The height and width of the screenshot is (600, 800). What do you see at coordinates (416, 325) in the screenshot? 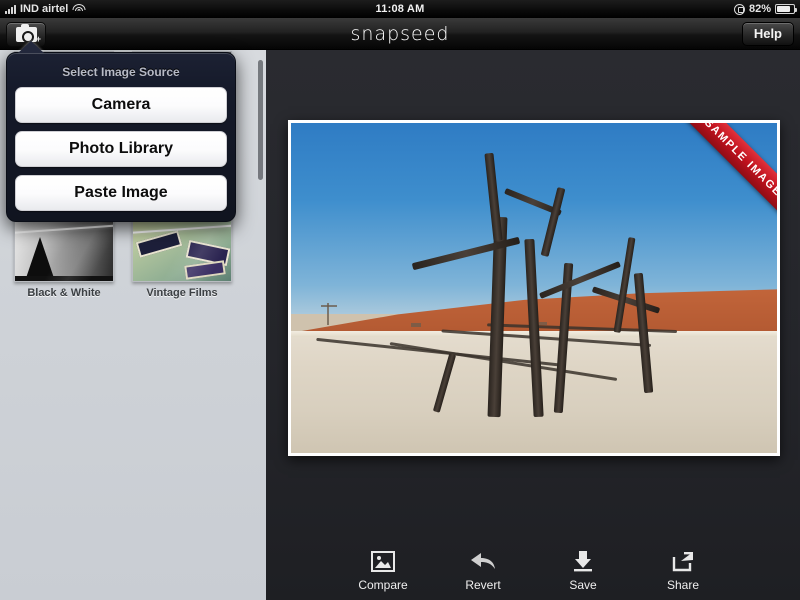
I see `distant-shrub` at bounding box center [416, 325].